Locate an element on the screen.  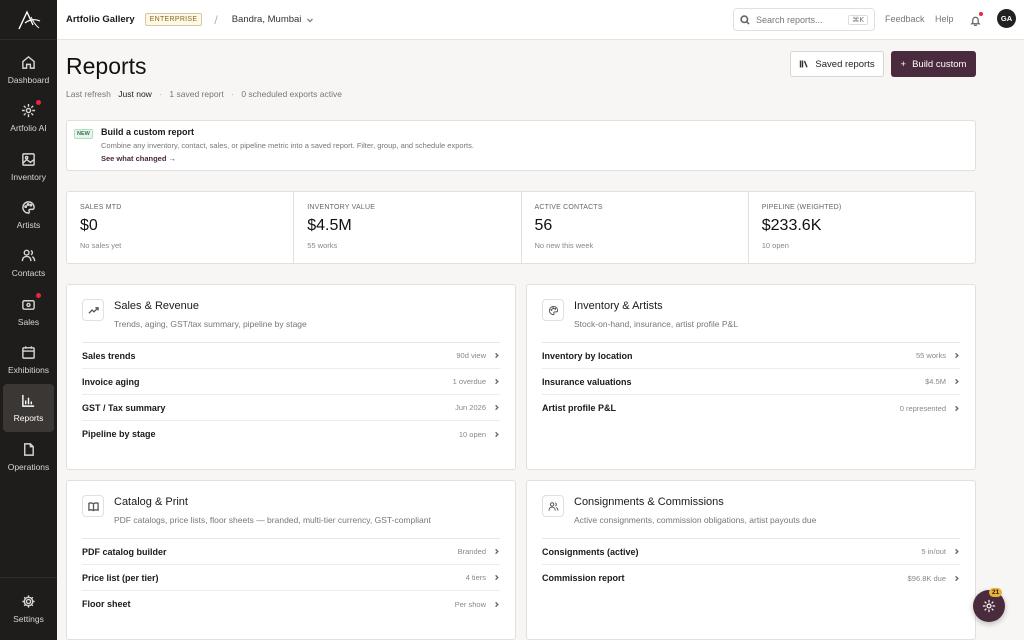
report-name: Consignments (active) is located at coordinates (590, 551).